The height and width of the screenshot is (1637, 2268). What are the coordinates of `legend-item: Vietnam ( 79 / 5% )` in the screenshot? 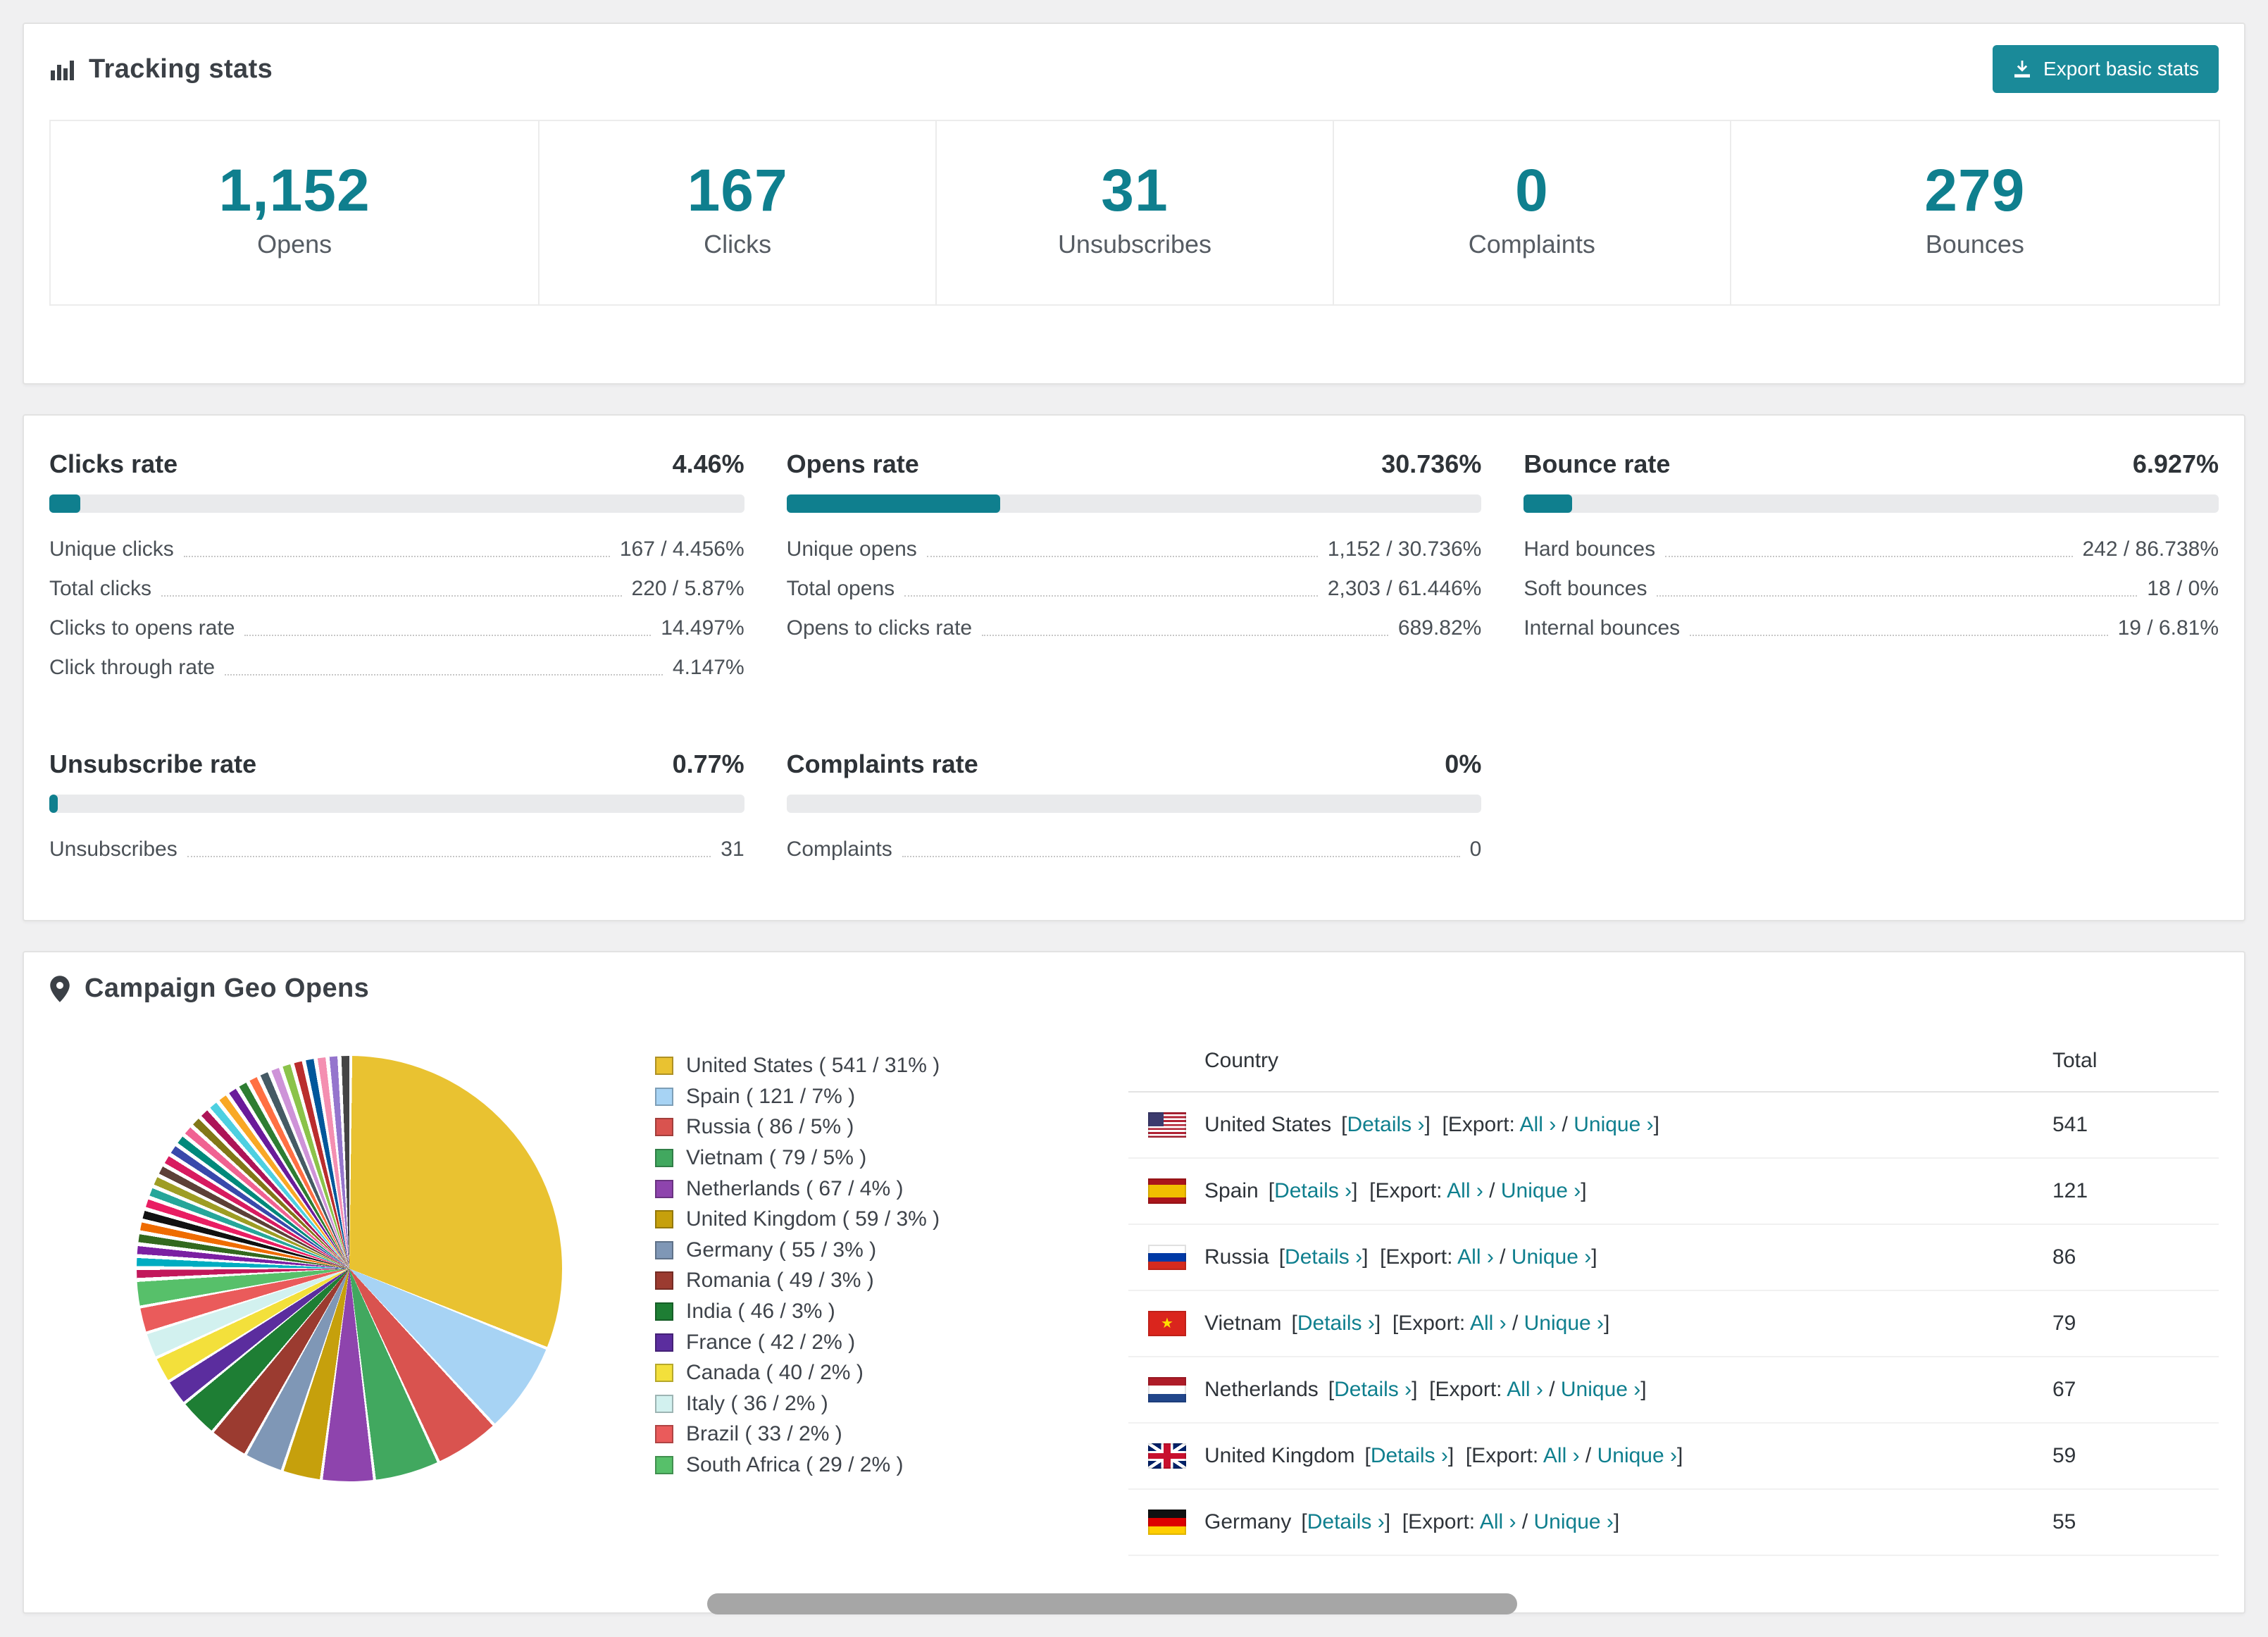 It's located at (861, 1158).